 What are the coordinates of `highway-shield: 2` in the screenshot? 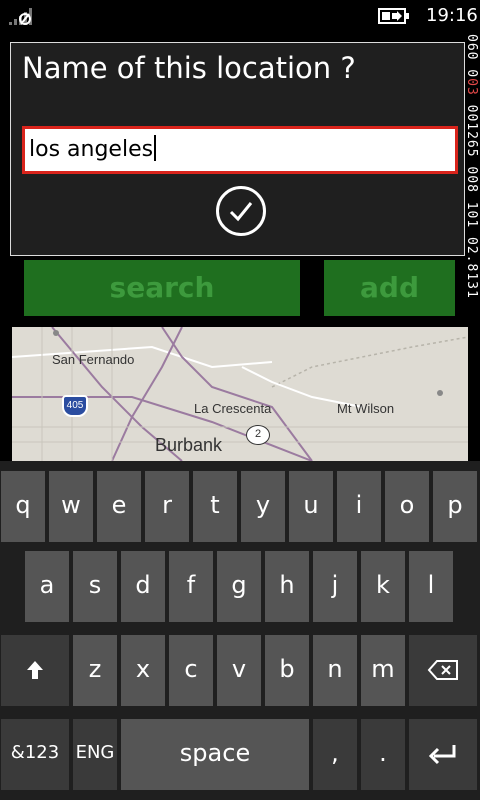 It's located at (258, 435).